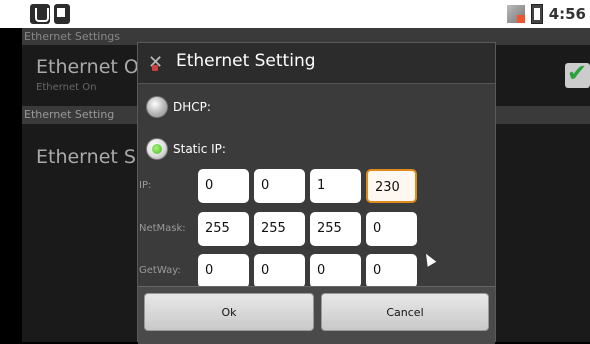  What do you see at coordinates (391, 186) in the screenshot?
I see `ip-octet-4: 230` at bounding box center [391, 186].